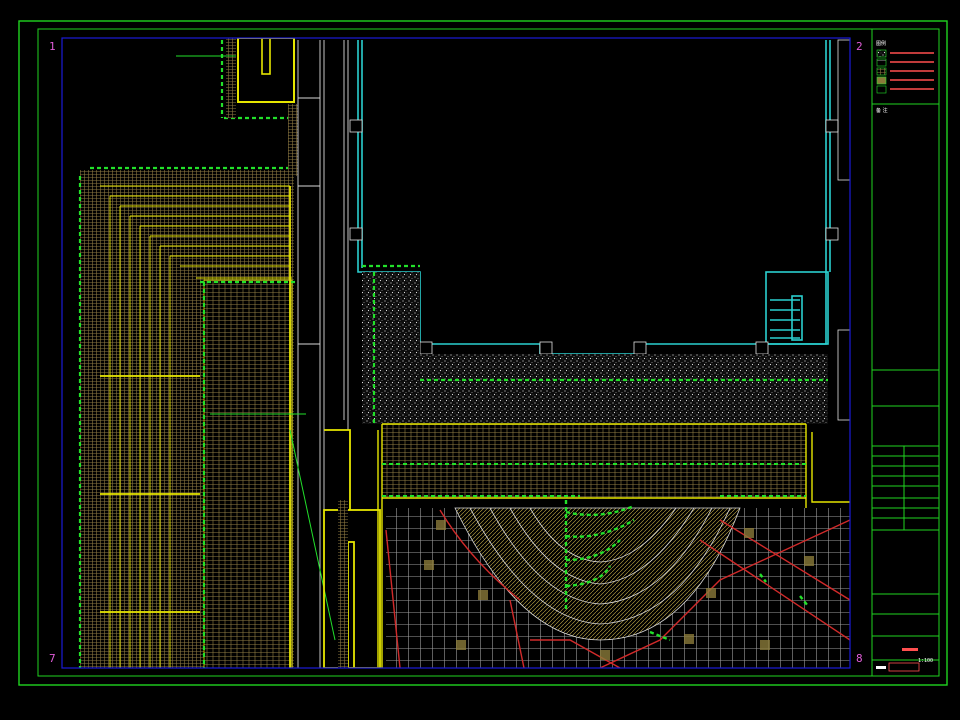 Image resolution: width=960 pixels, height=720 pixels. I want to click on gravel-zone-main, so click(624, 389).